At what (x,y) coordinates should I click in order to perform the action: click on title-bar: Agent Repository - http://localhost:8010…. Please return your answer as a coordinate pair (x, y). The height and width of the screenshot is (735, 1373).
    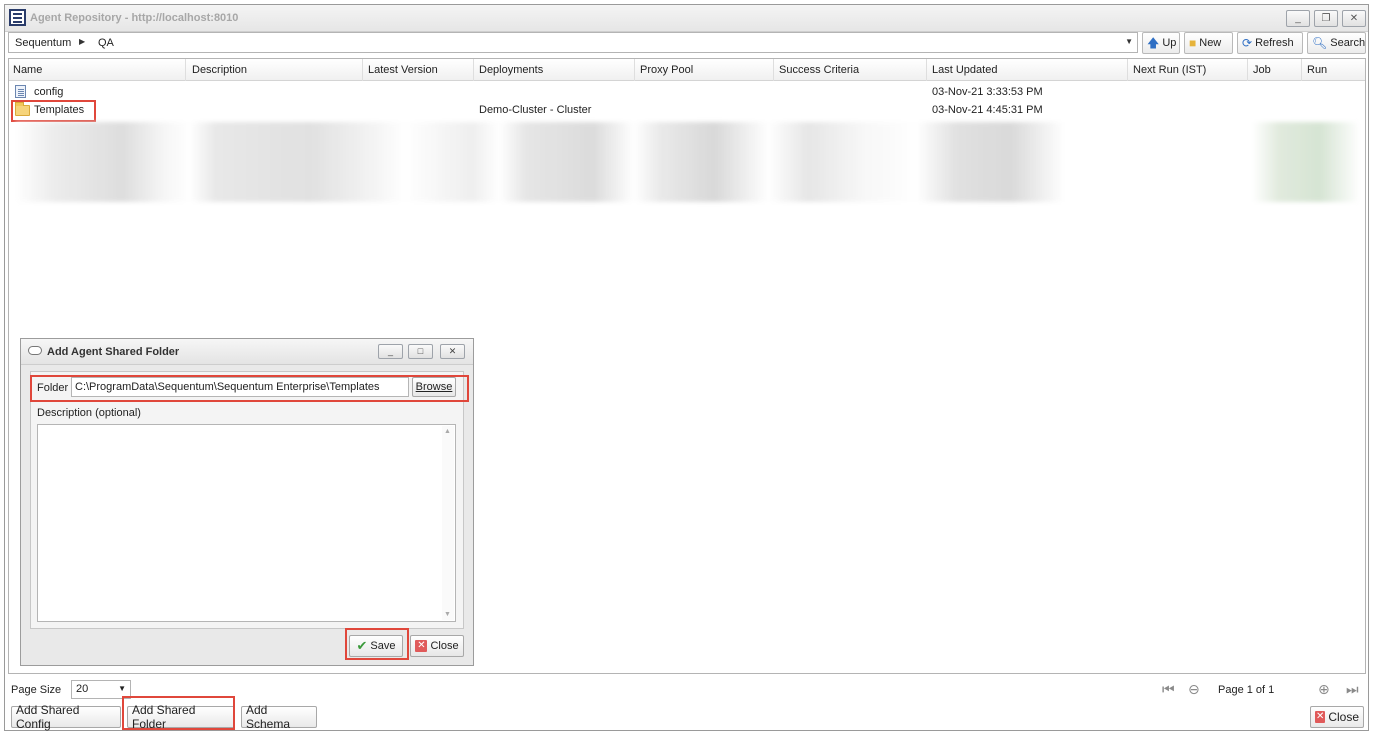
    Looking at the image, I should click on (686, 18).